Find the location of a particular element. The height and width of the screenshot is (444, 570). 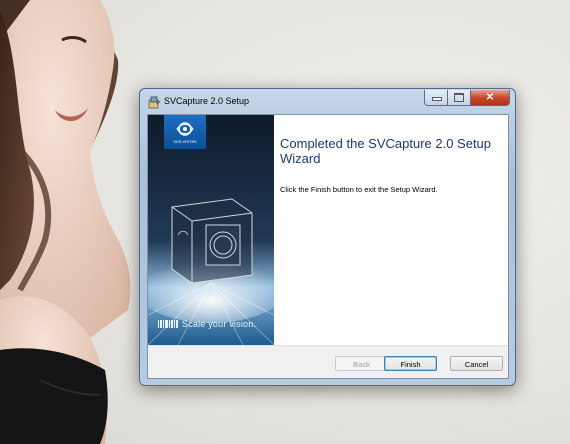

logo-text: SVS-VISTEK is located at coordinates (185, 141).